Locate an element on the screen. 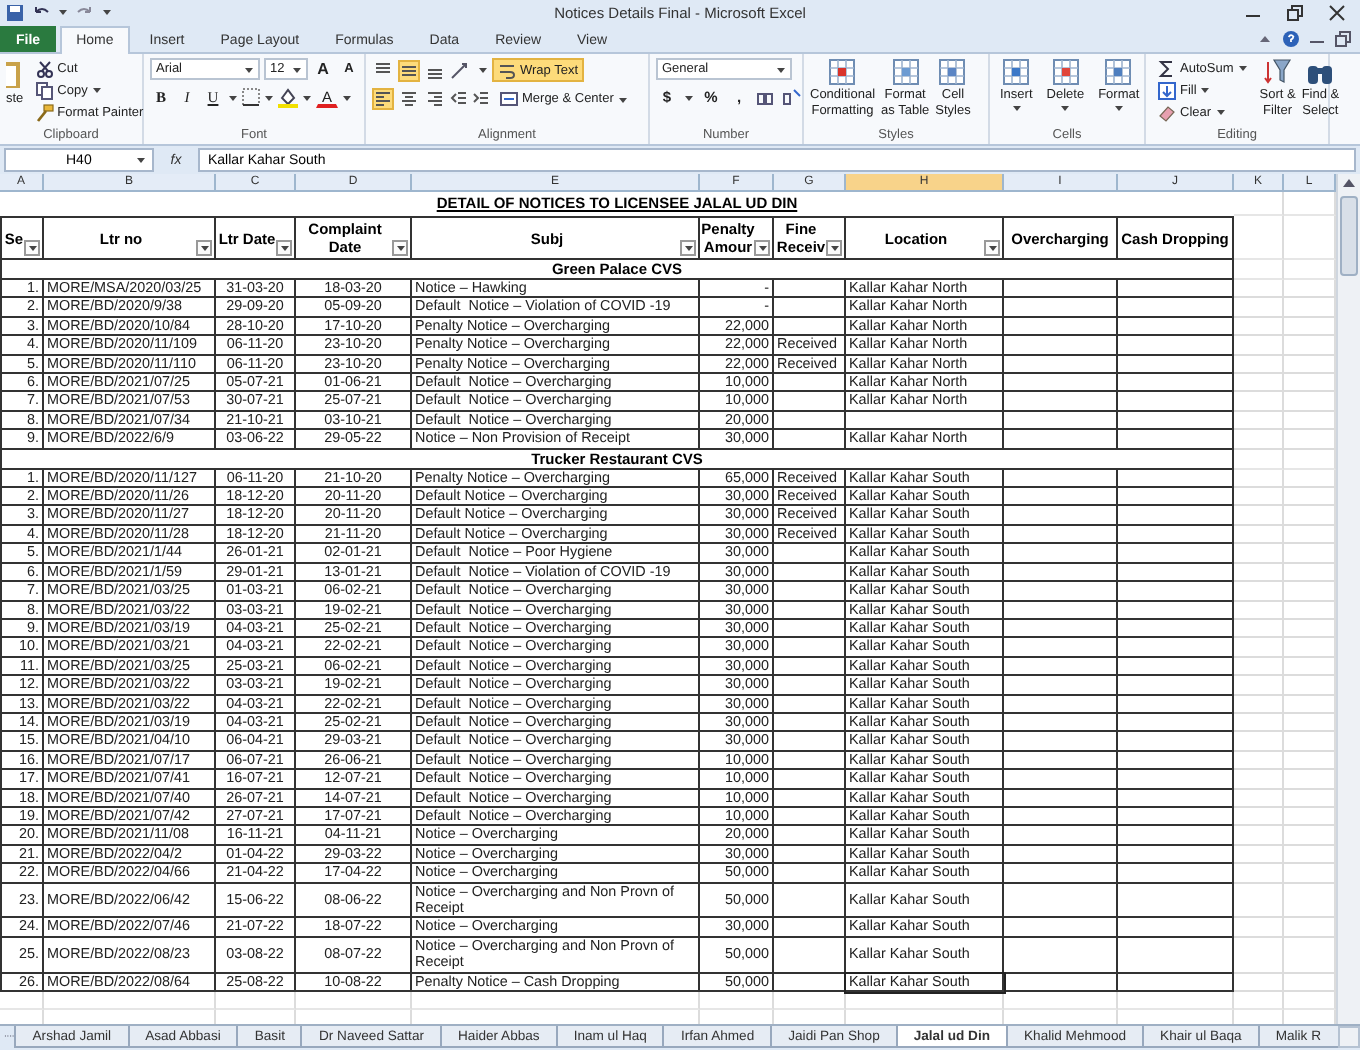  fill-color-icon is located at coordinates (288, 97).